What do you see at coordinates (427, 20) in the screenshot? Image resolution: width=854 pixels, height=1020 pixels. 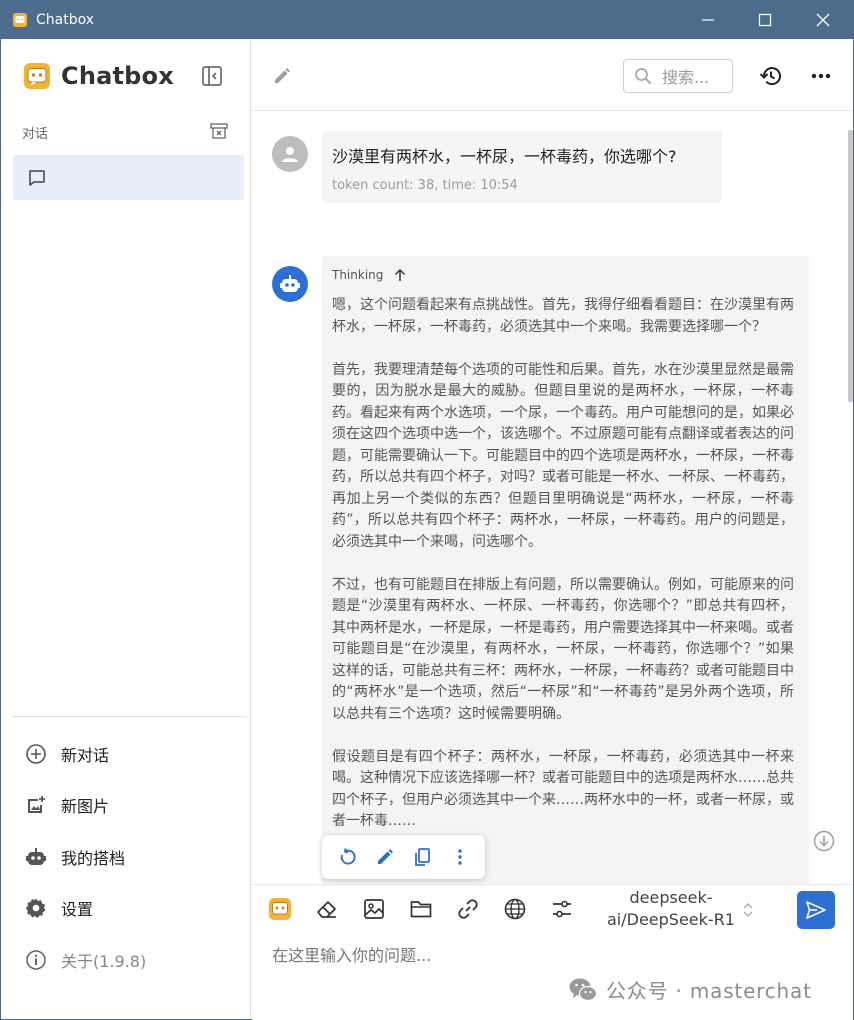 I see `title-bar: Chatbox` at bounding box center [427, 20].